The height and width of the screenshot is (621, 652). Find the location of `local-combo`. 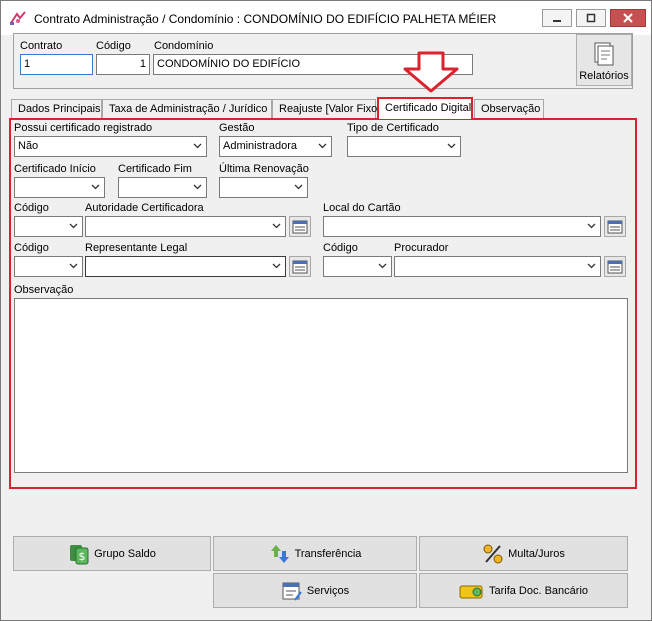

local-combo is located at coordinates (462, 226).